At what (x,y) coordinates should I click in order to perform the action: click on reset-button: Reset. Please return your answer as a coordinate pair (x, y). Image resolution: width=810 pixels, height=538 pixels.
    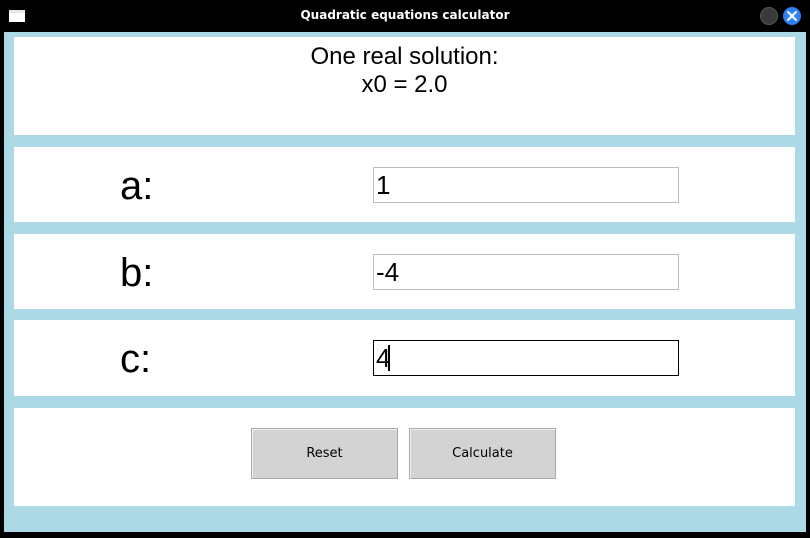
    Looking at the image, I should click on (324, 453).